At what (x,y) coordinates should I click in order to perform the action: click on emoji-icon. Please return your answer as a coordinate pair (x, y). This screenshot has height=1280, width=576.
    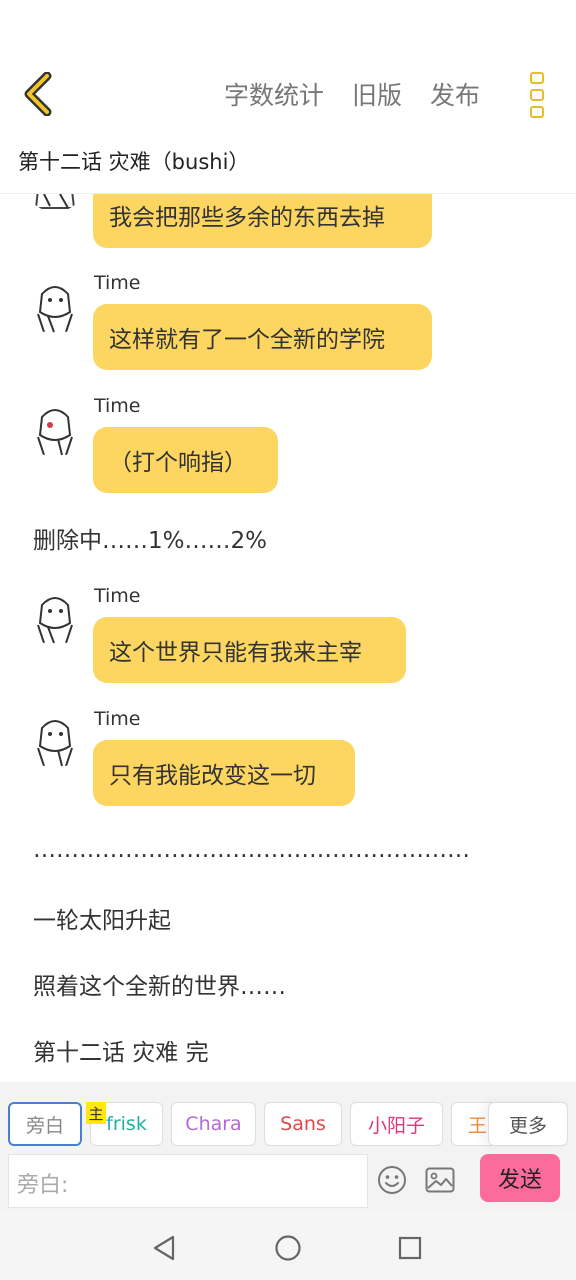
    Looking at the image, I should click on (392, 1180).